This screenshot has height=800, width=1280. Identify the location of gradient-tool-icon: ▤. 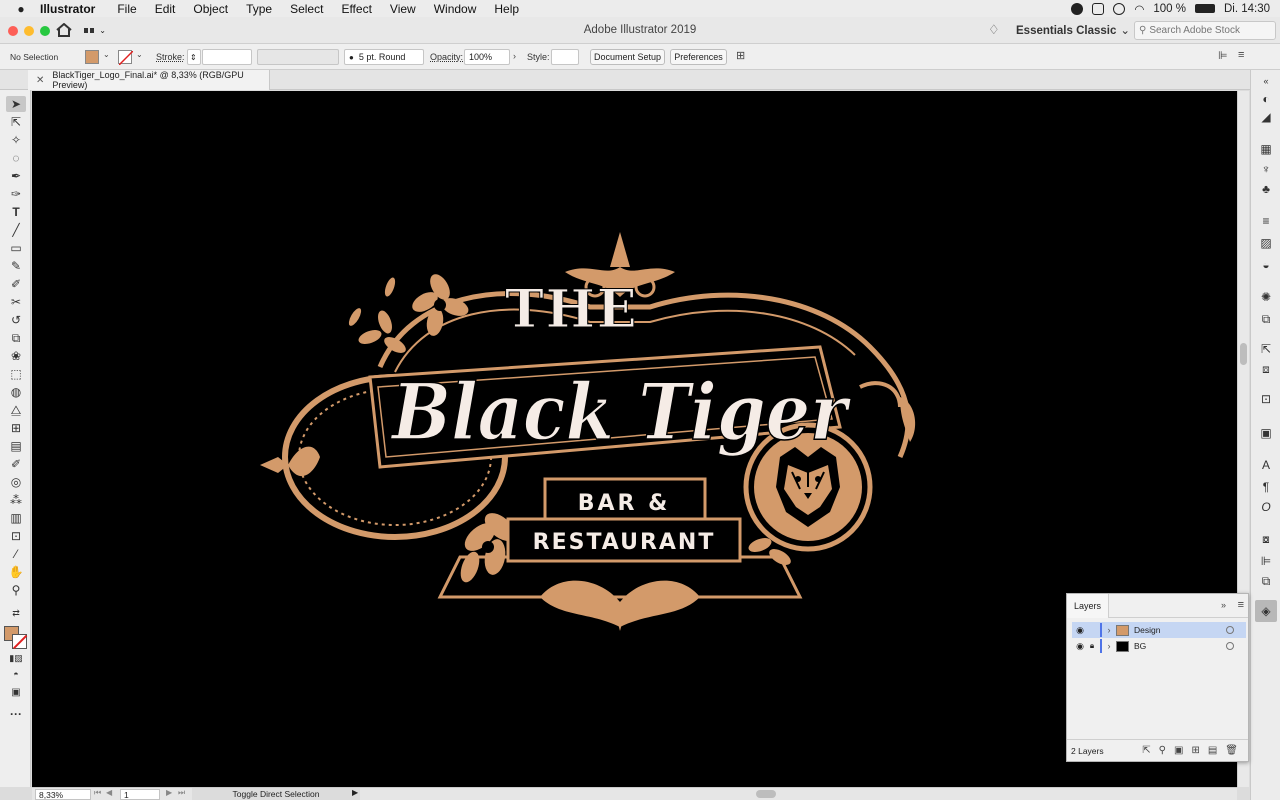
(16, 446).